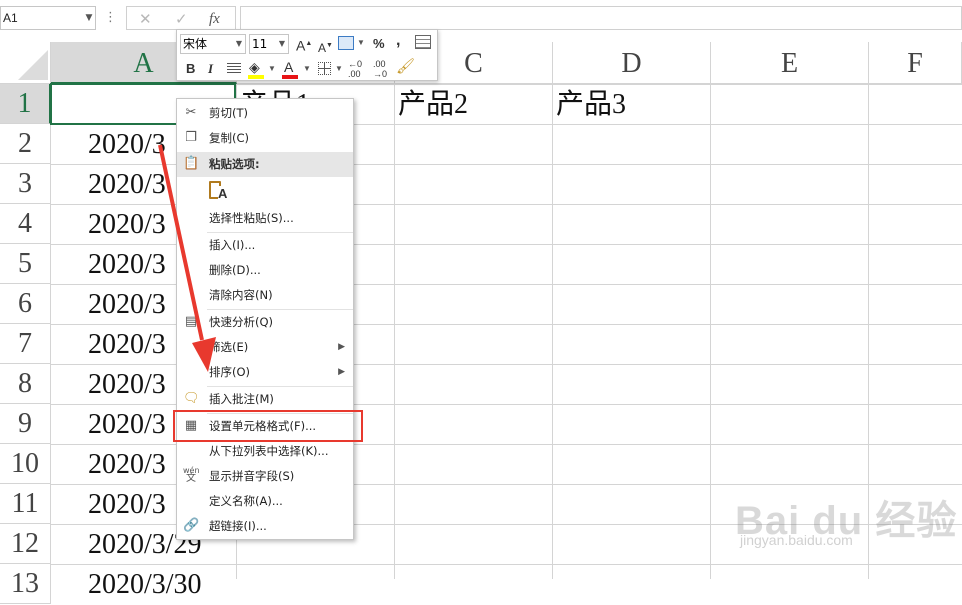  Describe the element at coordinates (181, 242) in the screenshot. I see `arrow-shaft` at that location.